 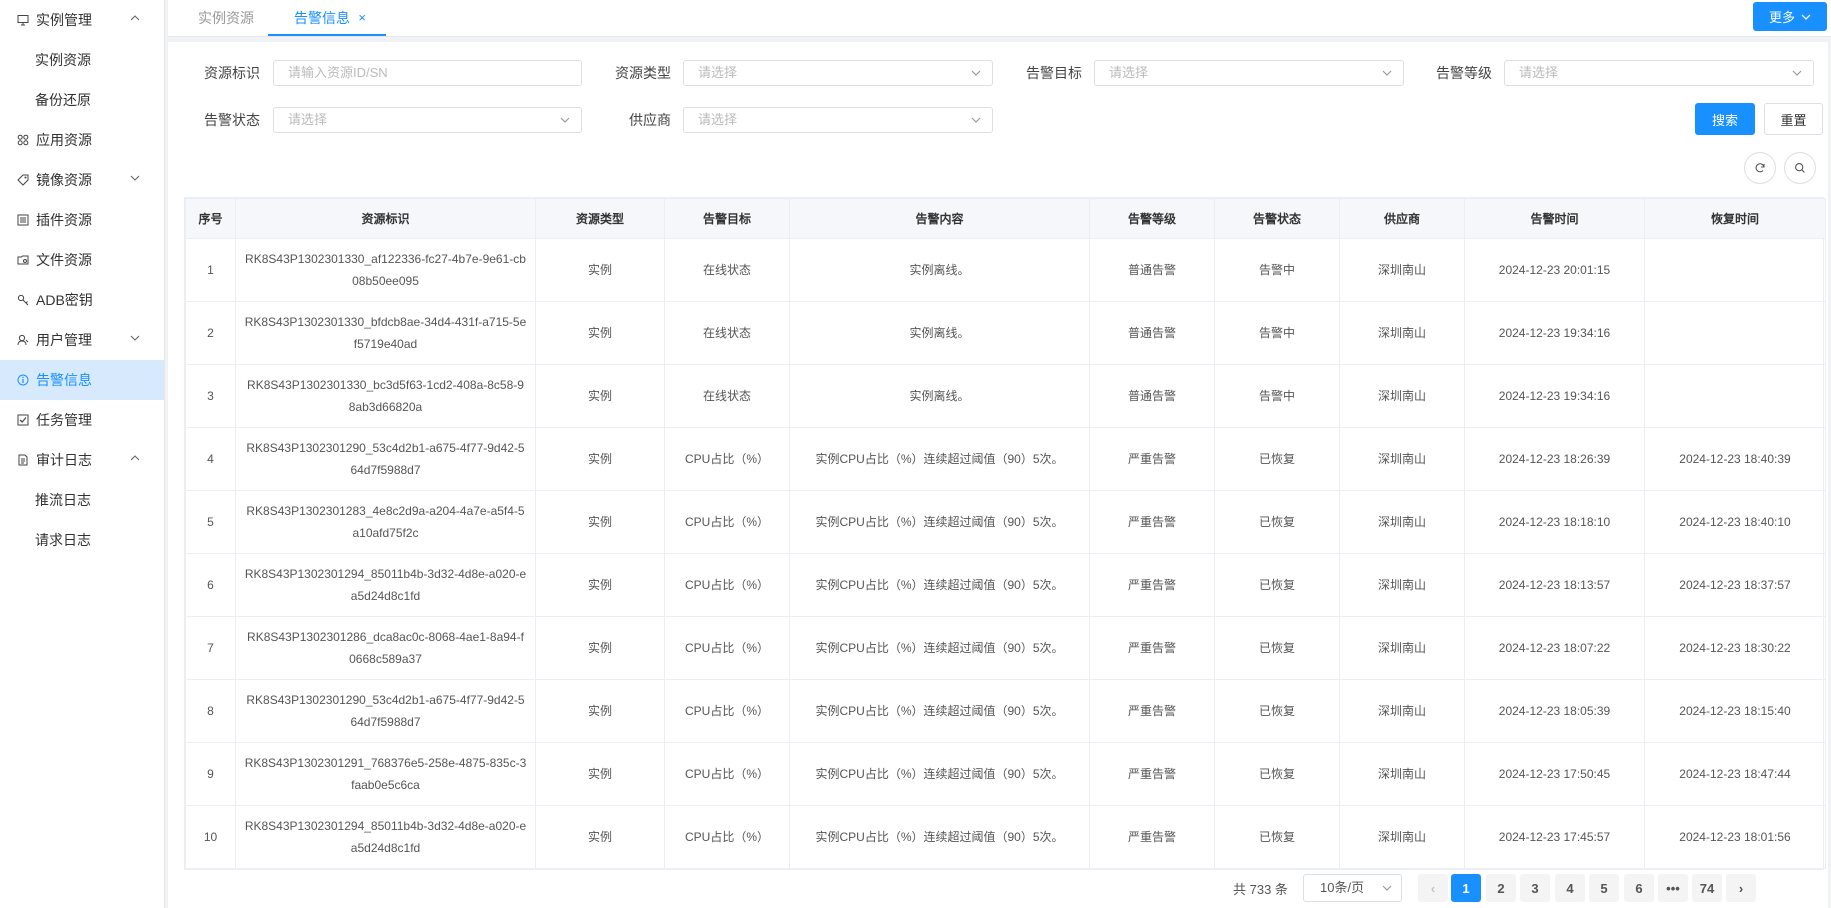 What do you see at coordinates (82, 20) in the screenshot?
I see `sidebar-item: 实例管理` at bounding box center [82, 20].